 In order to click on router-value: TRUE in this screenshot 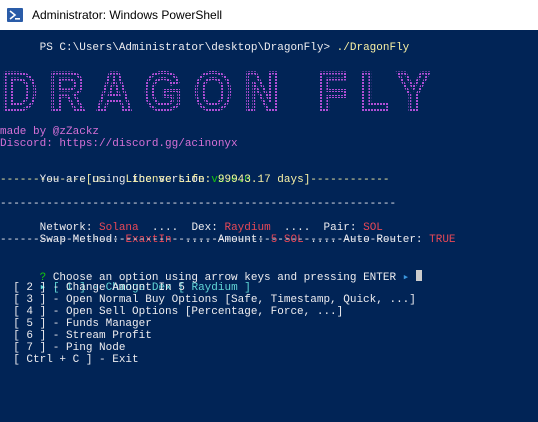, I will do `click(442, 240)`.